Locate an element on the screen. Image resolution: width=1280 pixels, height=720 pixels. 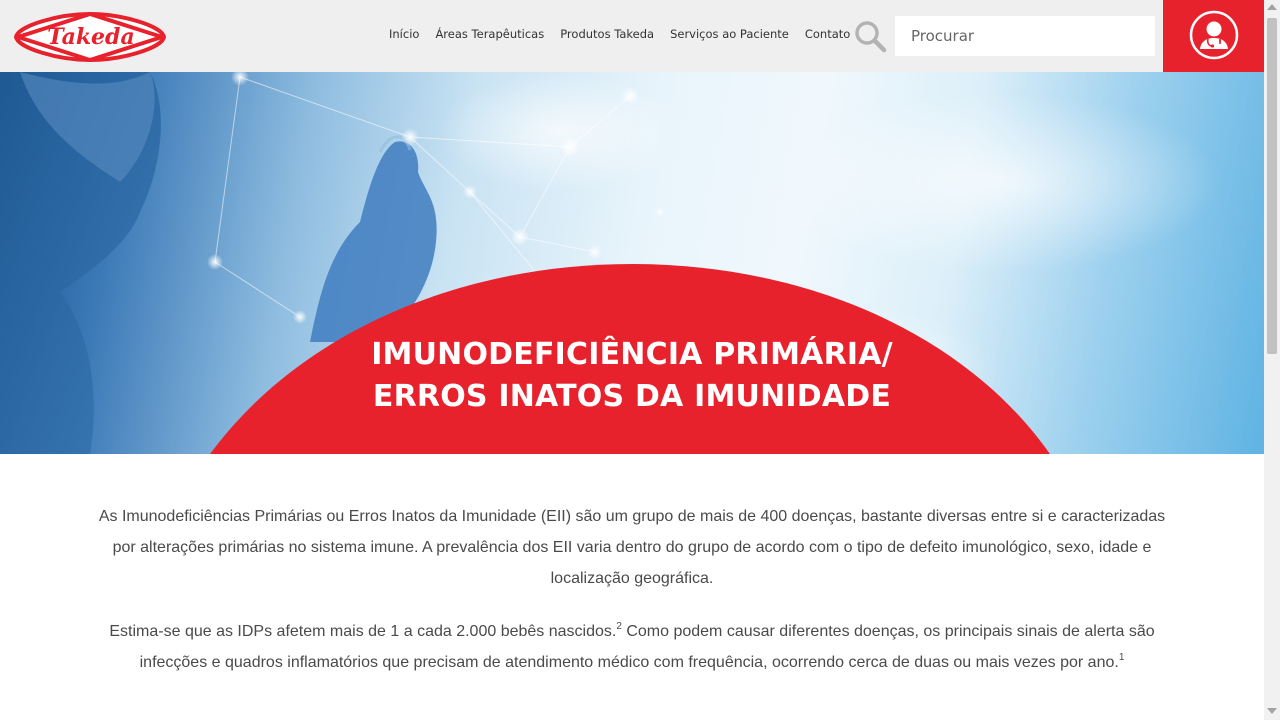
page-title-line2: ERROS INATOS DA IMUNIDADE is located at coordinates (632, 396).